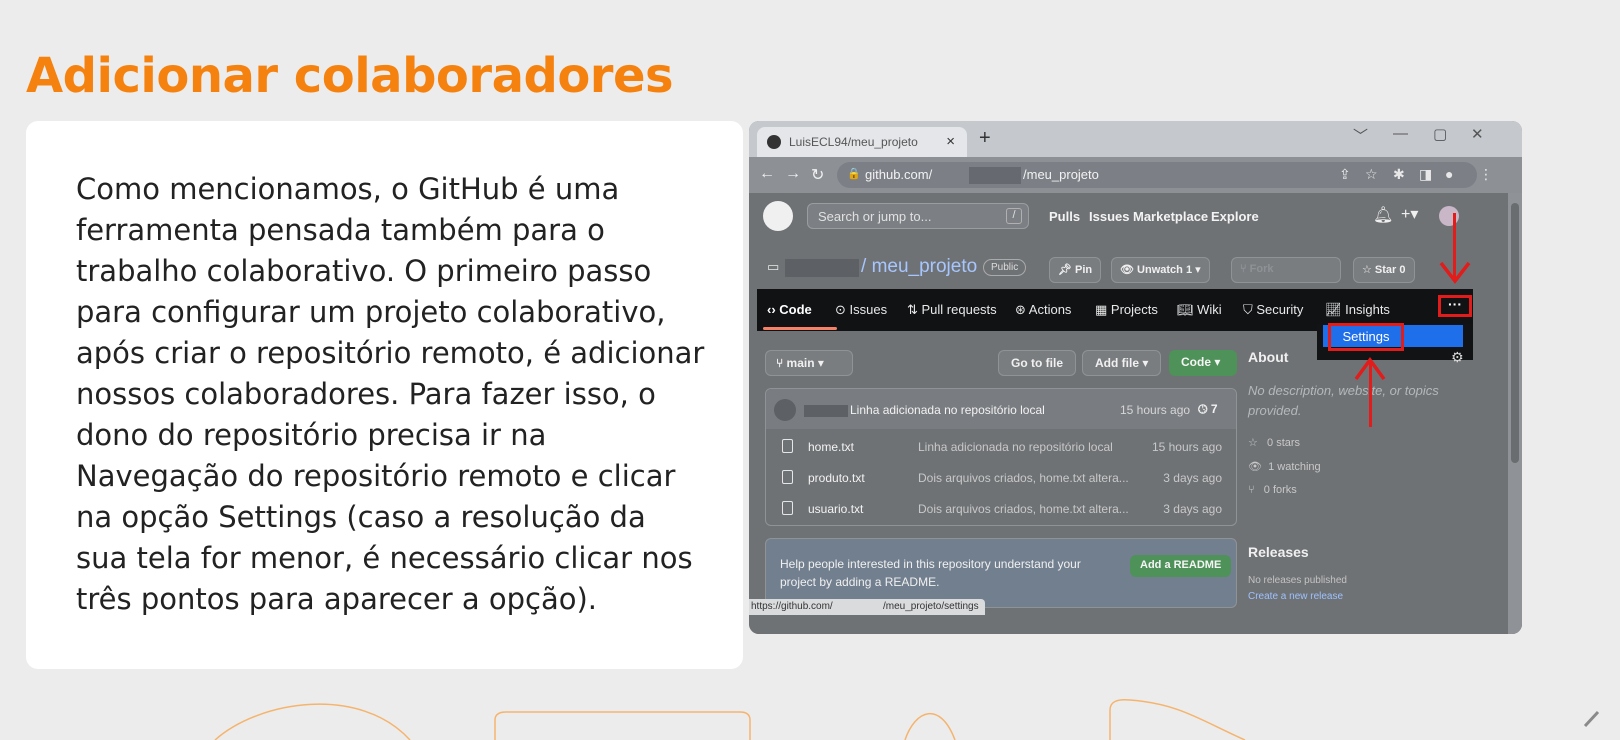 Image resolution: width=1620 pixels, height=740 pixels. Describe the element at coordinates (1203, 363) in the screenshot. I see `code-button: Code ▾` at that location.